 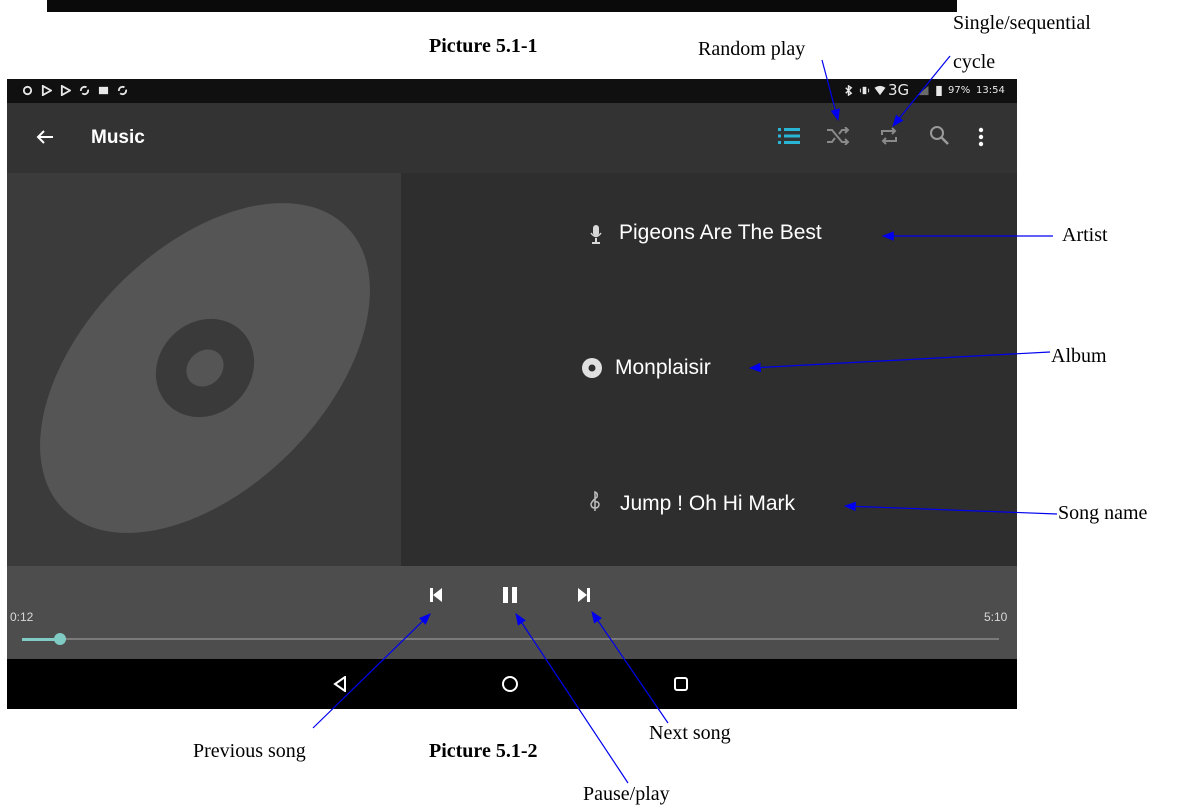 What do you see at coordinates (899, 362) in the screenshot?
I see `arrow-album` at bounding box center [899, 362].